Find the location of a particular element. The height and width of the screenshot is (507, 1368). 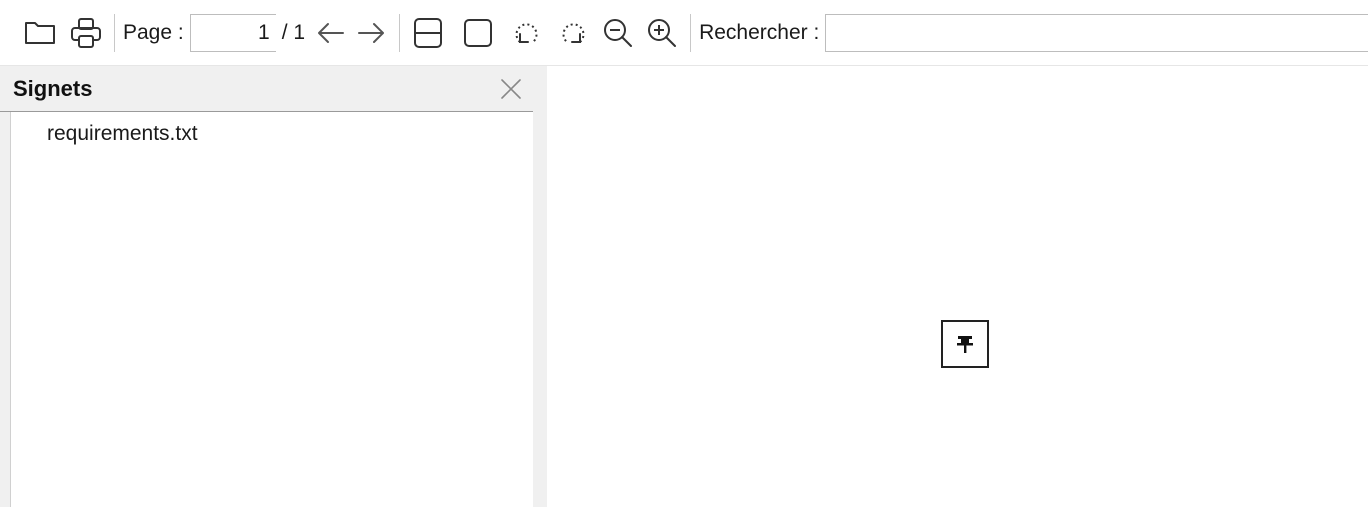

search-input is located at coordinates (1096, 32).